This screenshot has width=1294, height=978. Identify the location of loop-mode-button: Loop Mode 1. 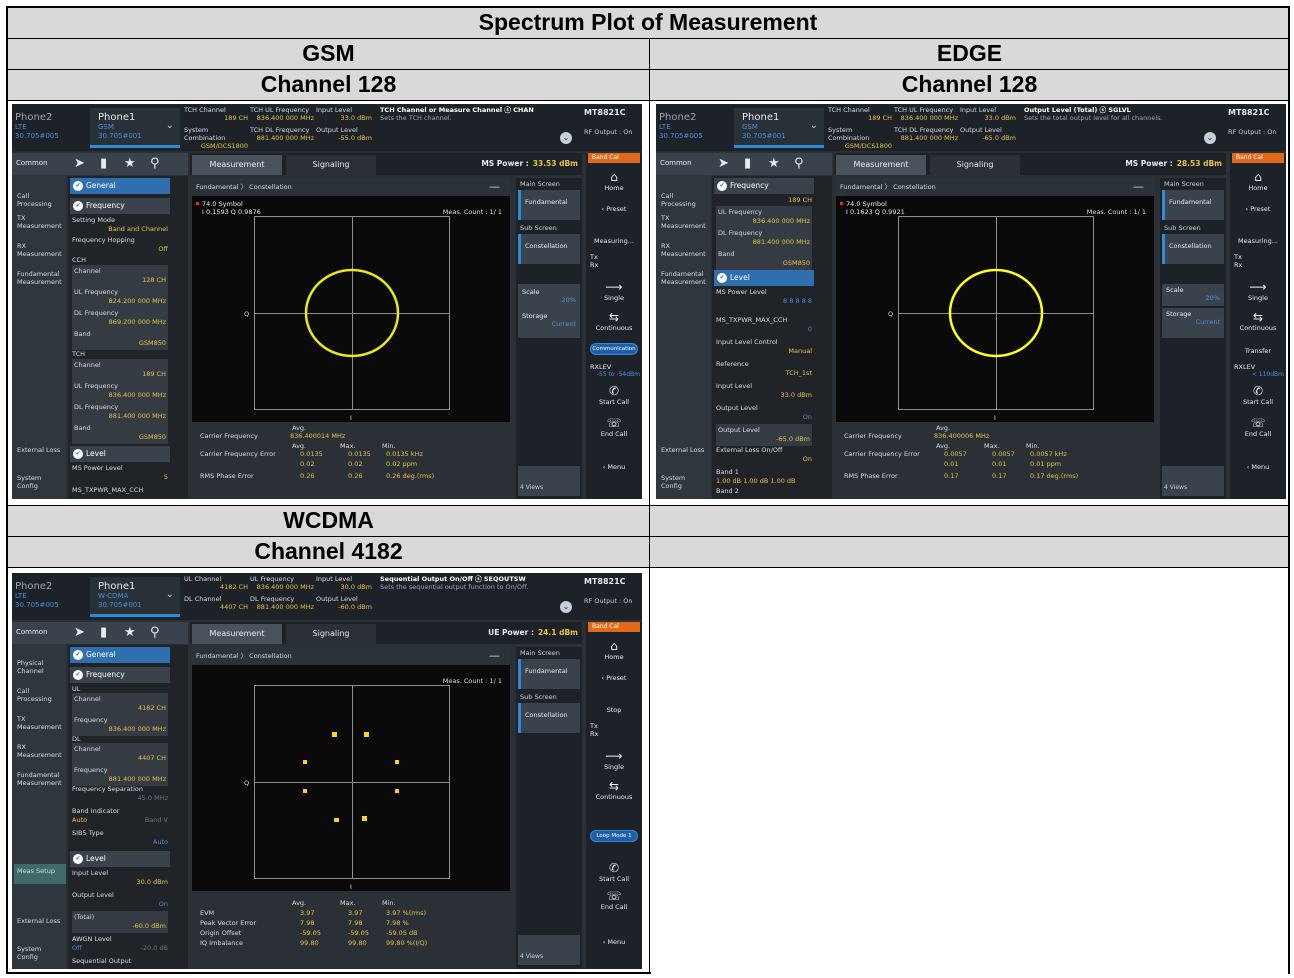
(614, 836).